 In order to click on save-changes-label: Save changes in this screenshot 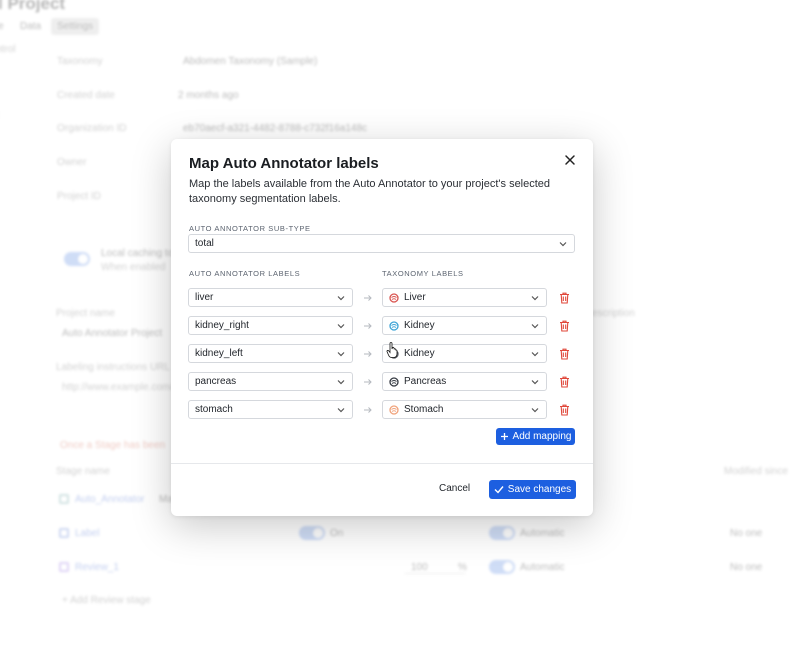, I will do `click(539, 489)`.